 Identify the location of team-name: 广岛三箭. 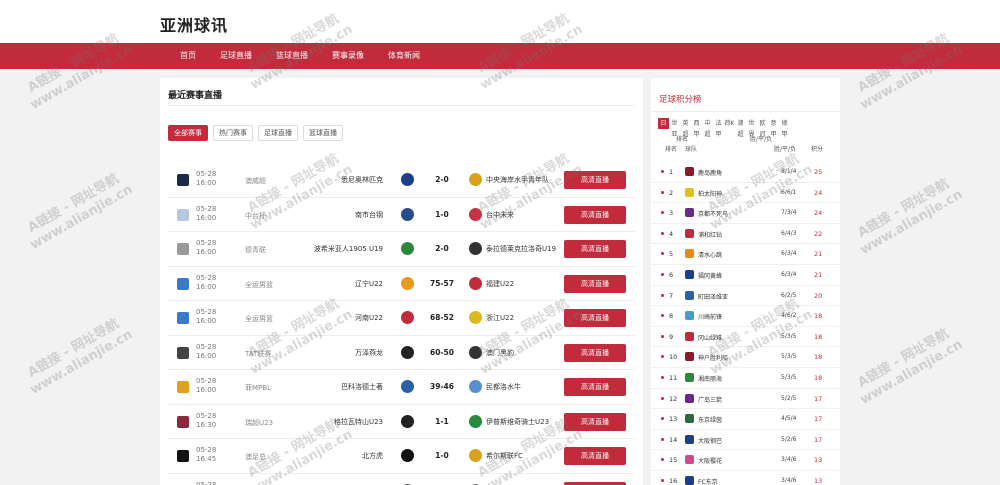
(710, 399).